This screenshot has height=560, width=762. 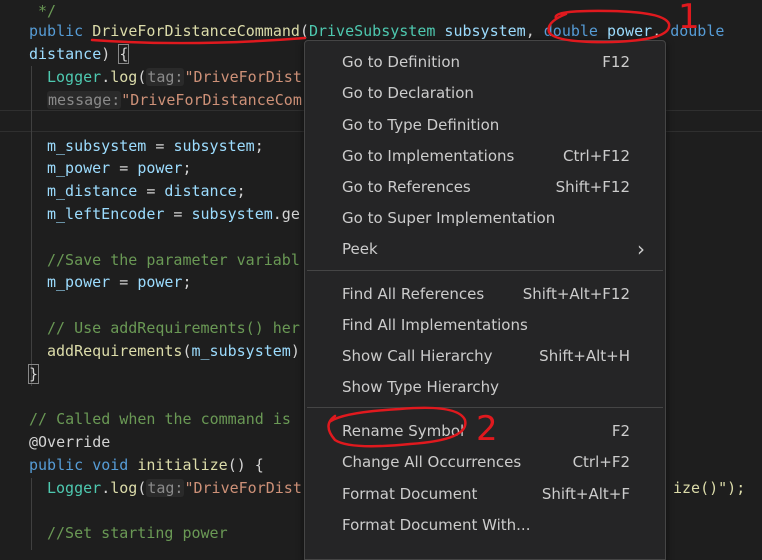 I want to click on code-line-9: m_distance = distance;, so click(x=146, y=191).